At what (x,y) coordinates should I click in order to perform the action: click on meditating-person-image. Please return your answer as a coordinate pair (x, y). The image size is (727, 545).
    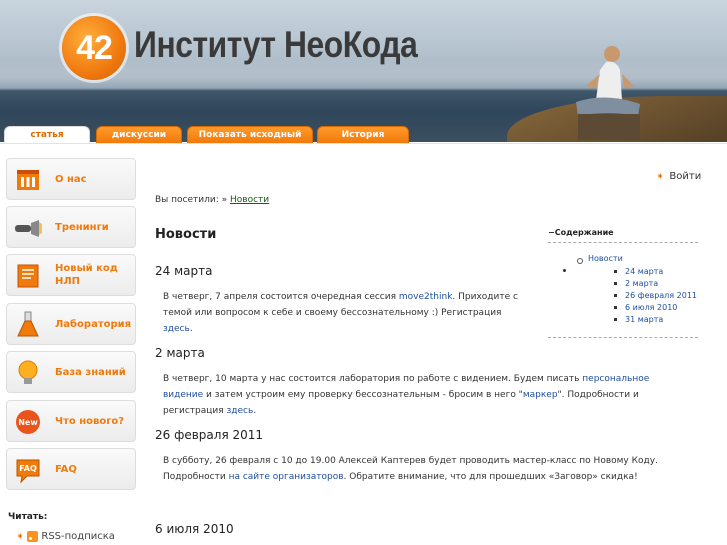
    Looking at the image, I should click on (608, 93).